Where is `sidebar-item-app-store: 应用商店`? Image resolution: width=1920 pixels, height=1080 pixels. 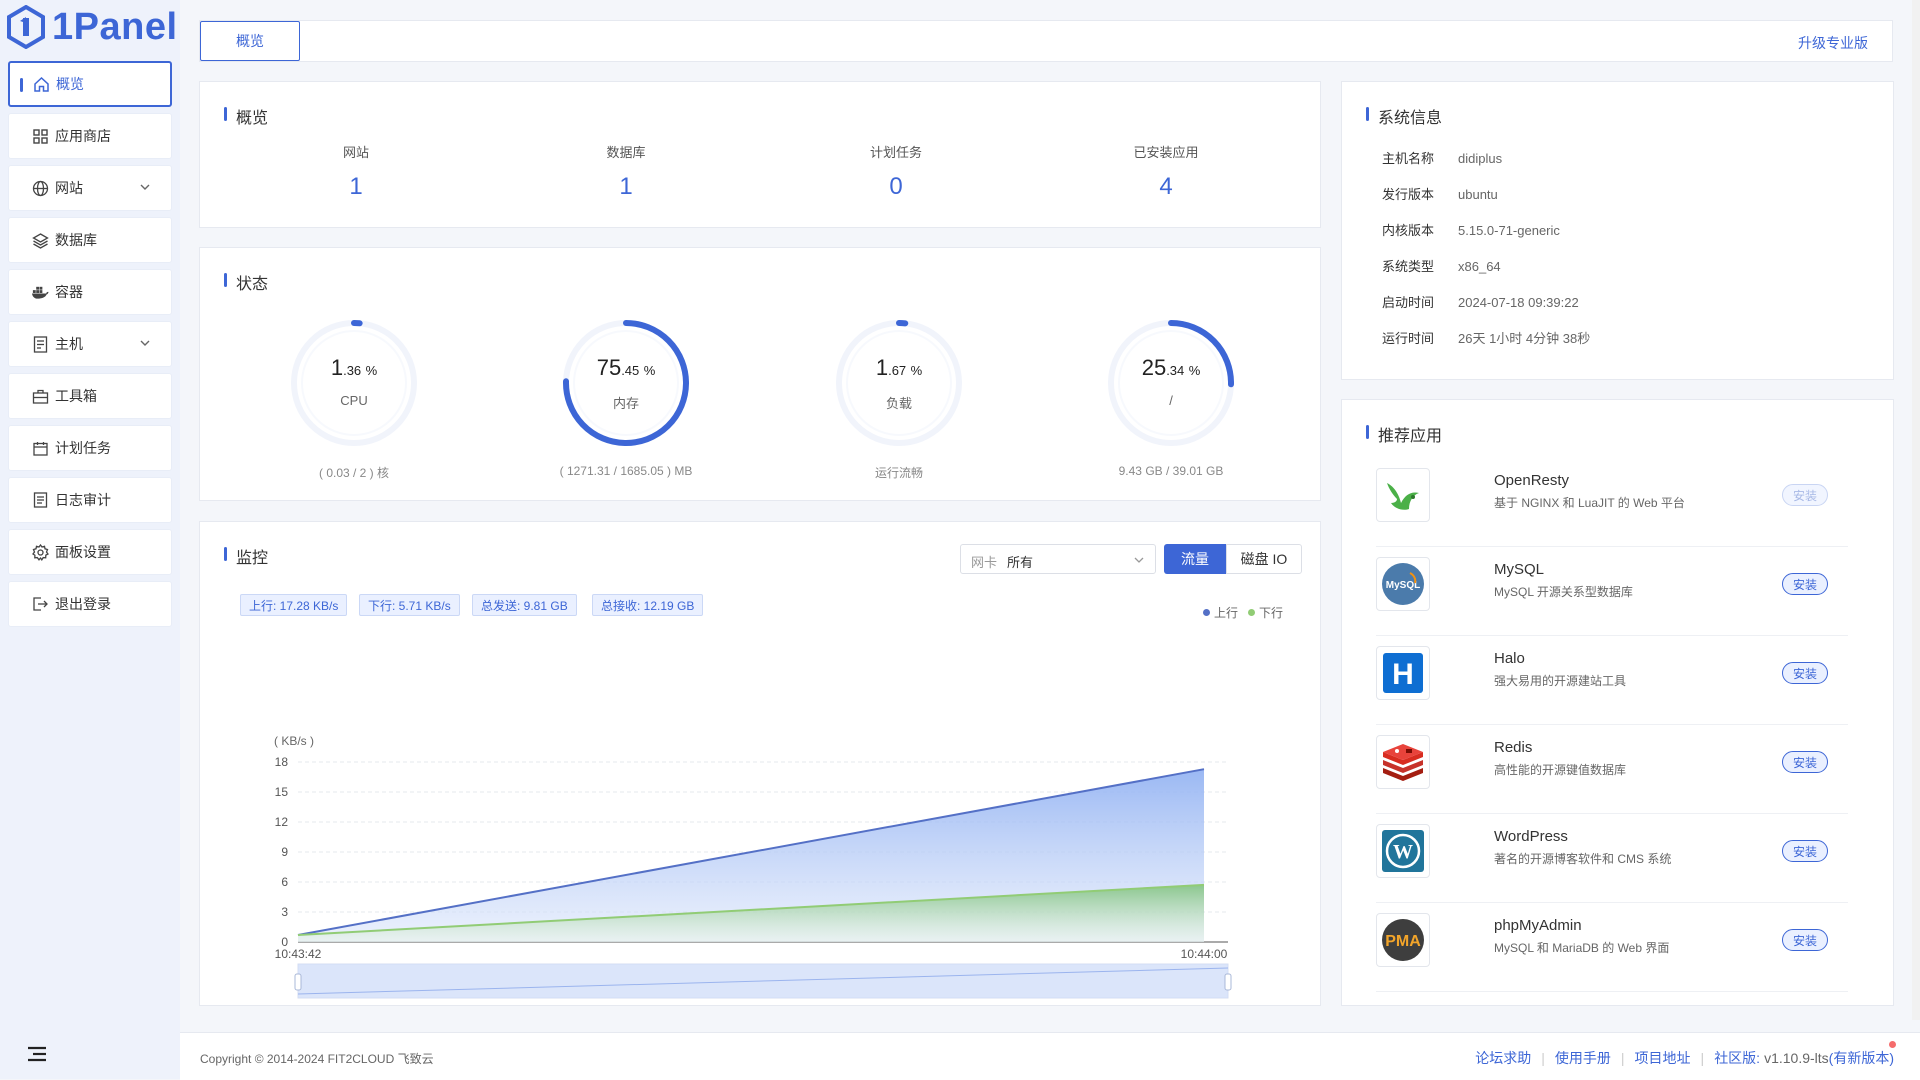 sidebar-item-app-store: 应用商店 is located at coordinates (90, 136).